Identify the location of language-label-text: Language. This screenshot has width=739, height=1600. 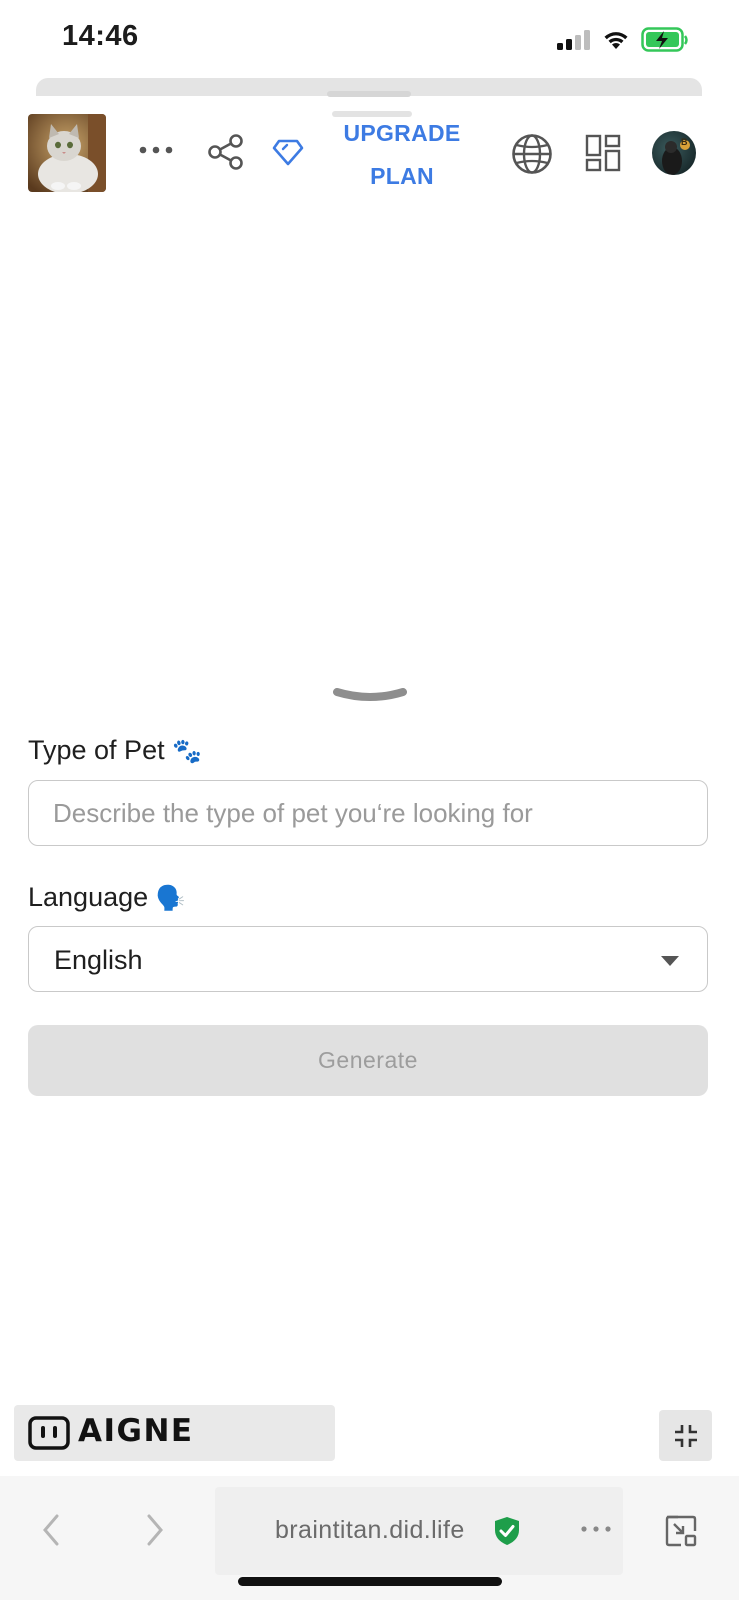
(88, 897).